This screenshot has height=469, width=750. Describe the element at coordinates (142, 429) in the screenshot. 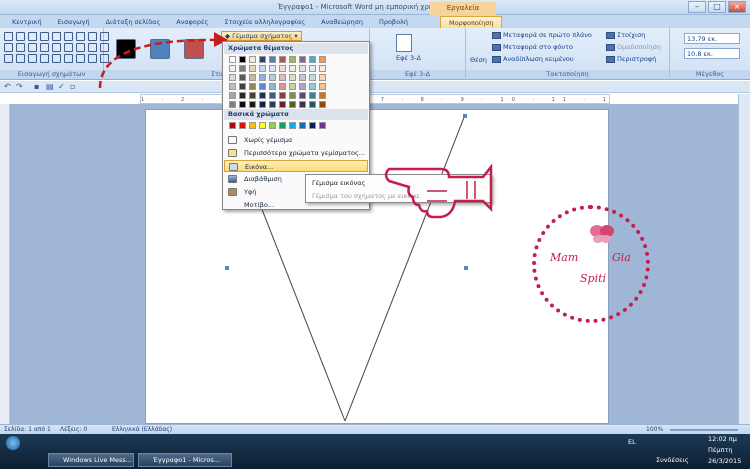

I see `language-indicator: Ελληνικά (Ελλάδας)` at that location.